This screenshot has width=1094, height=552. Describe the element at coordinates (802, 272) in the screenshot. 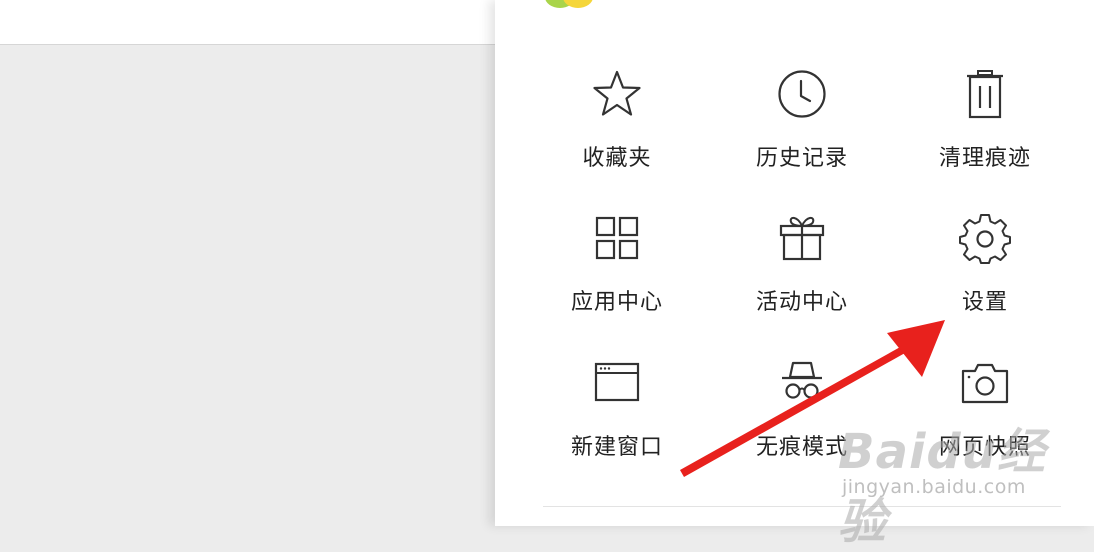

I see `menu-item-activity-center: 活动中心` at that location.